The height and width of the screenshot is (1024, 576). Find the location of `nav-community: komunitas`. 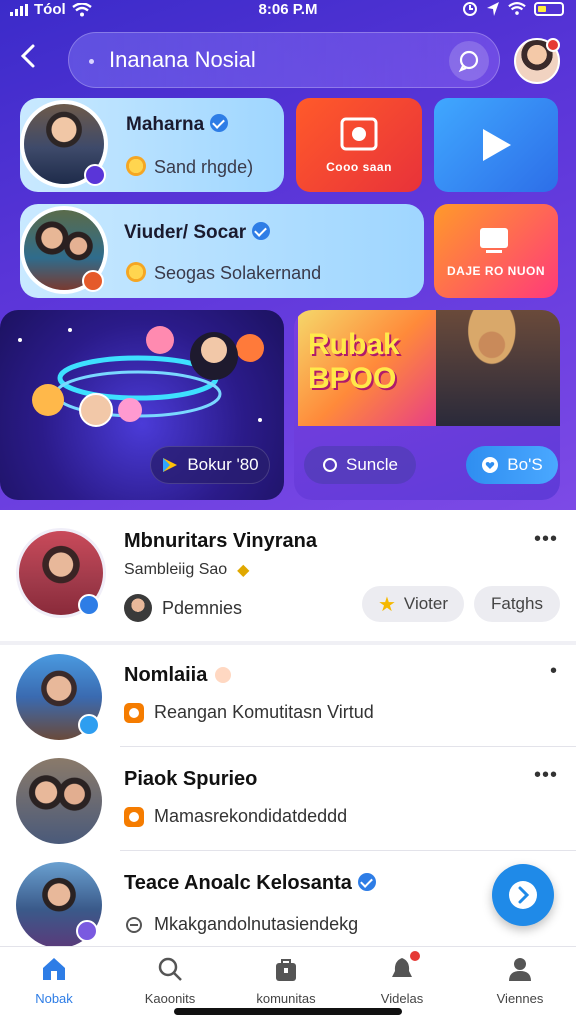

nav-community: komunitas is located at coordinates (286, 980).